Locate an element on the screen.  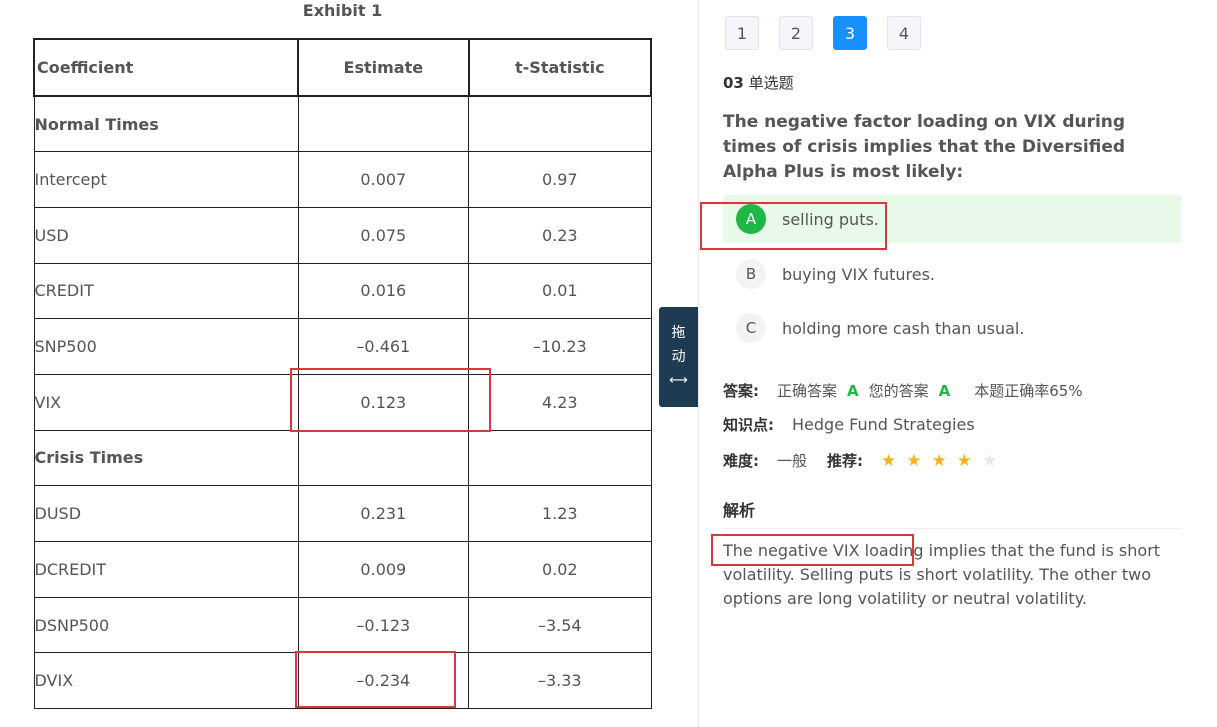
coef-estimate: 0.007 is located at coordinates (383, 179).